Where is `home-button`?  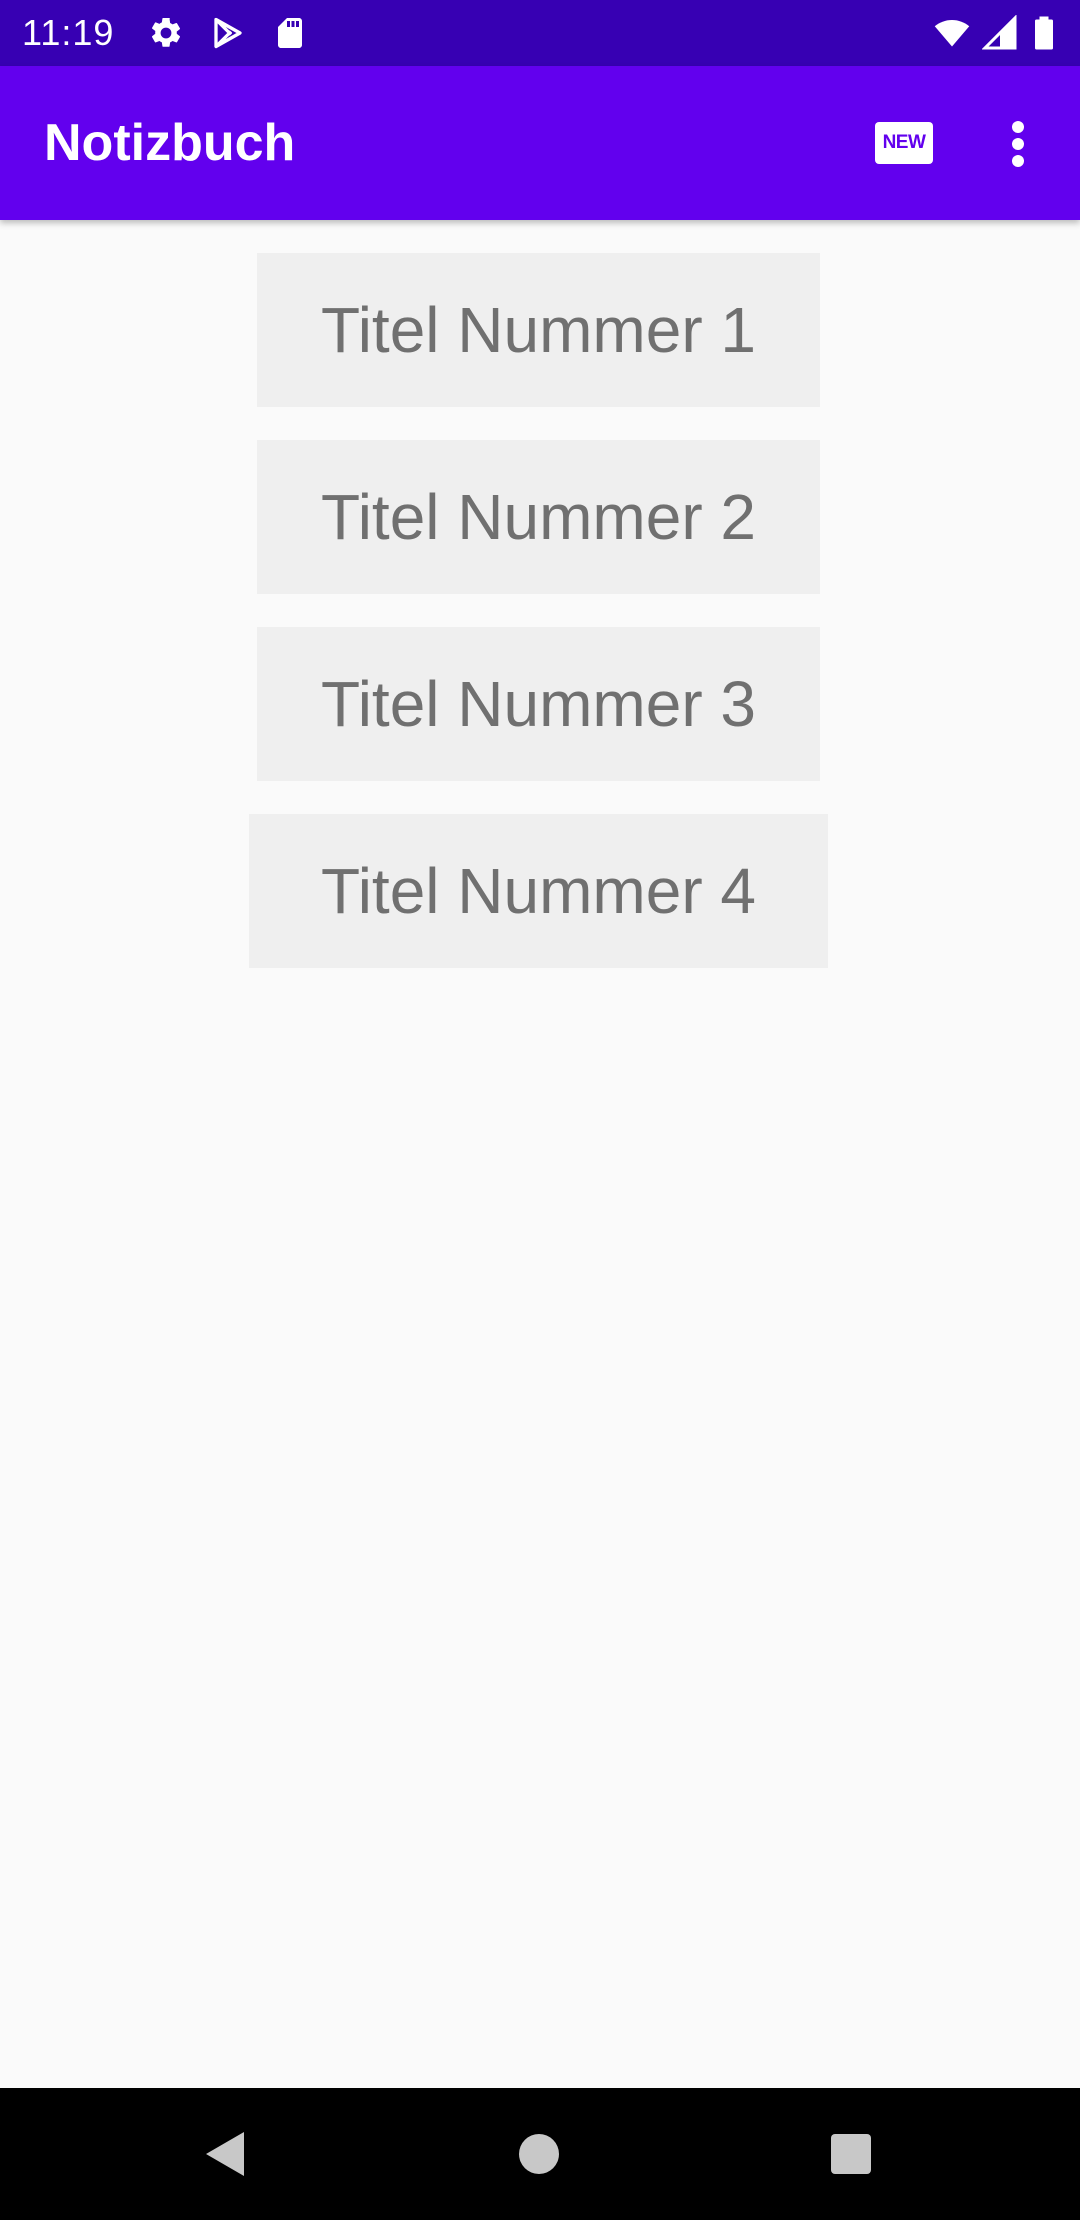 home-button is located at coordinates (539, 2154).